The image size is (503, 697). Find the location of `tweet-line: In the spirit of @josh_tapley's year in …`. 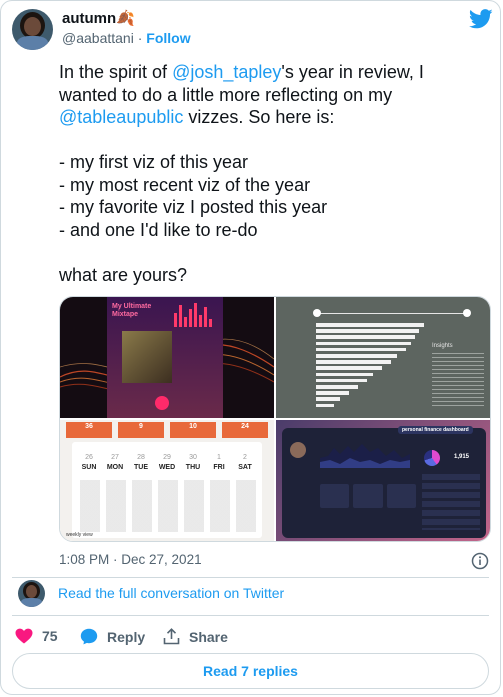

tweet-line: In the spirit of @josh_tapley's year in … is located at coordinates (274, 72).